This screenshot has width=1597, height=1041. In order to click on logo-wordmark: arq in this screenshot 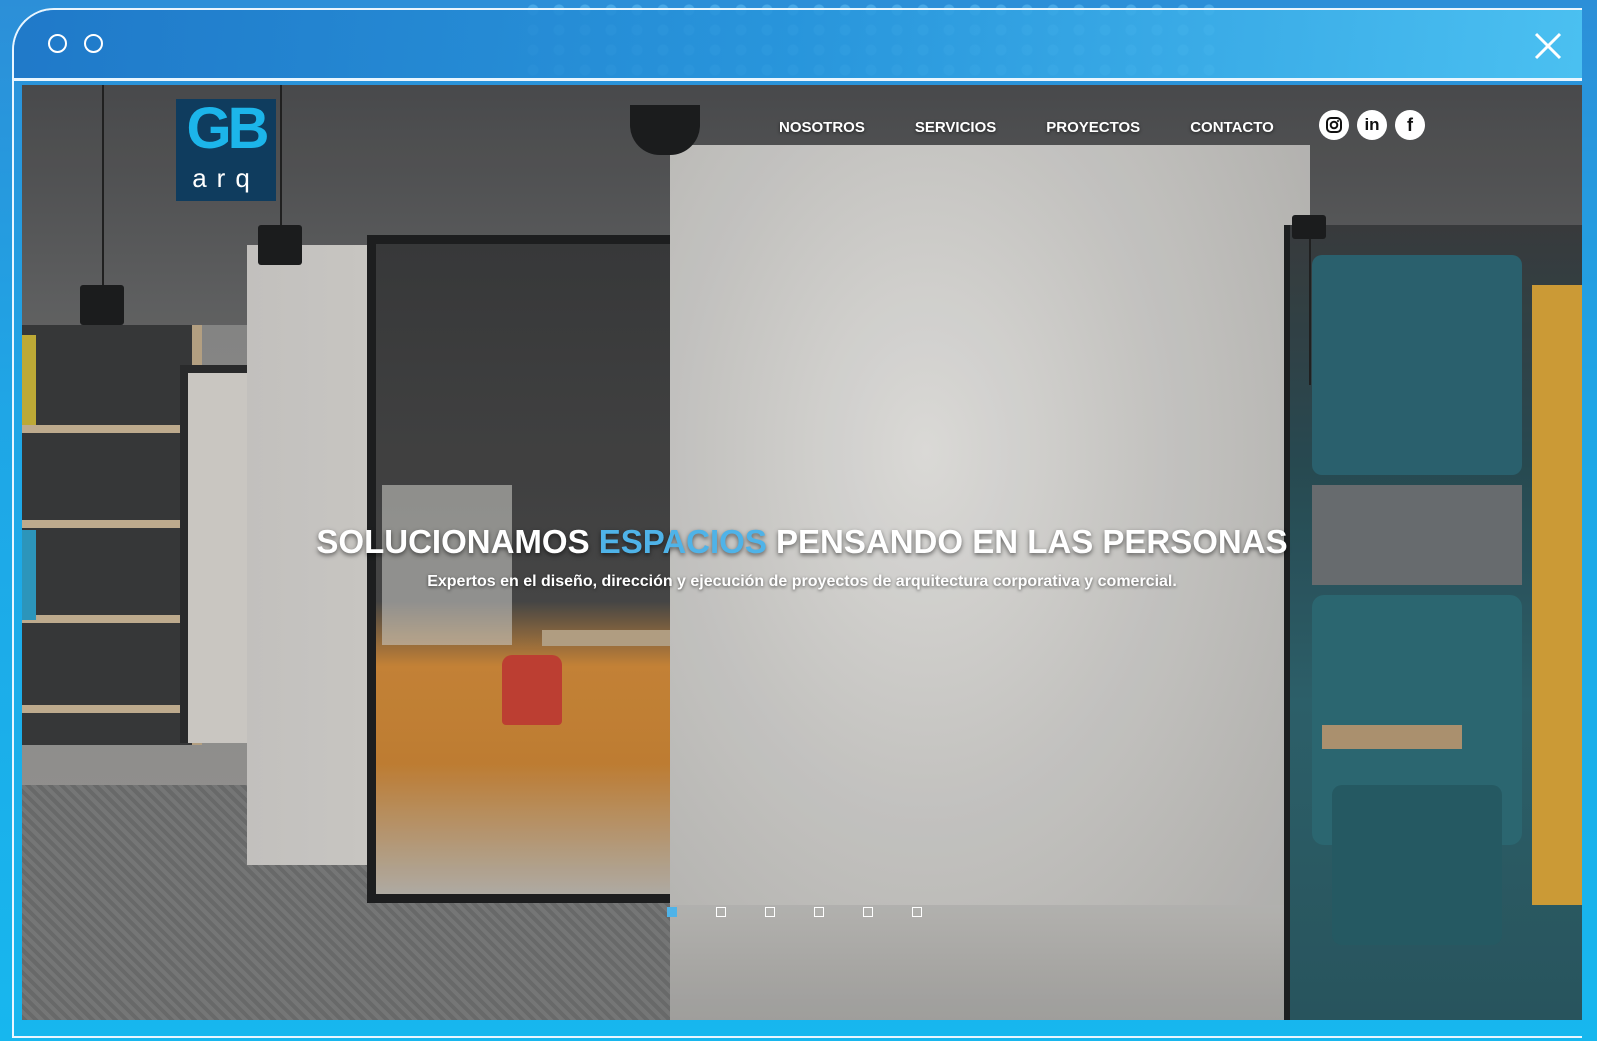, I will do `click(226, 178)`.